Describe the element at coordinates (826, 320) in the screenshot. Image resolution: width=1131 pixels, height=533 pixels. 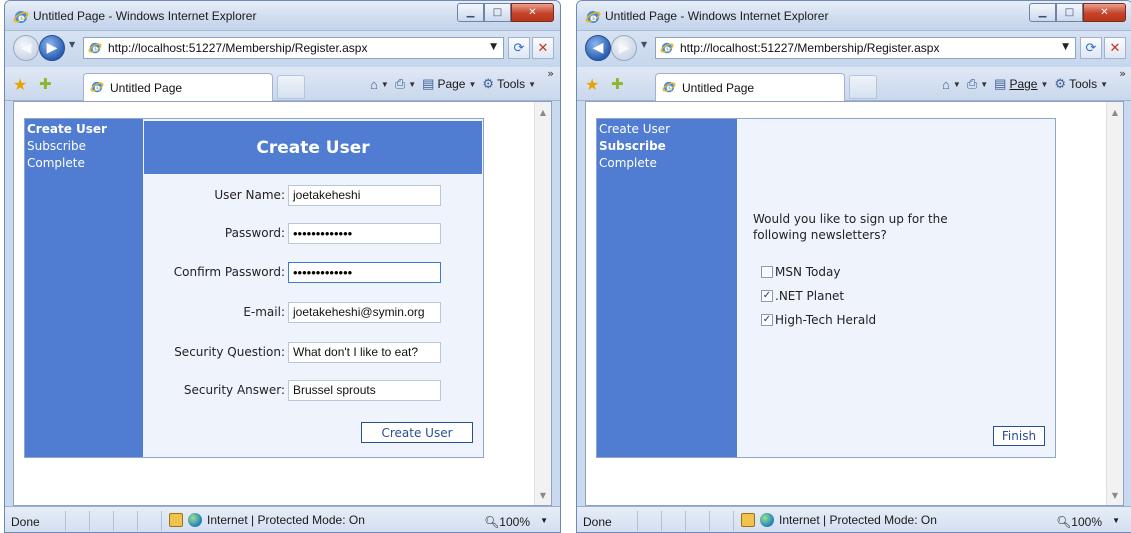
I see `newsletter-option-label: High-Tech Herald` at that location.